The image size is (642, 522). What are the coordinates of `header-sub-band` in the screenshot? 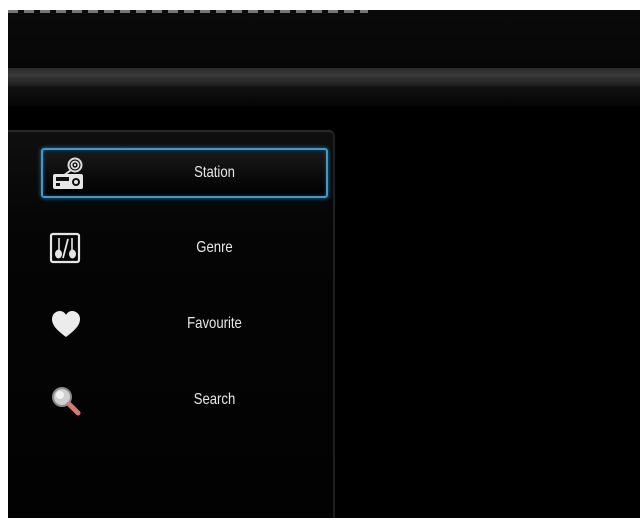 It's located at (324, 96).